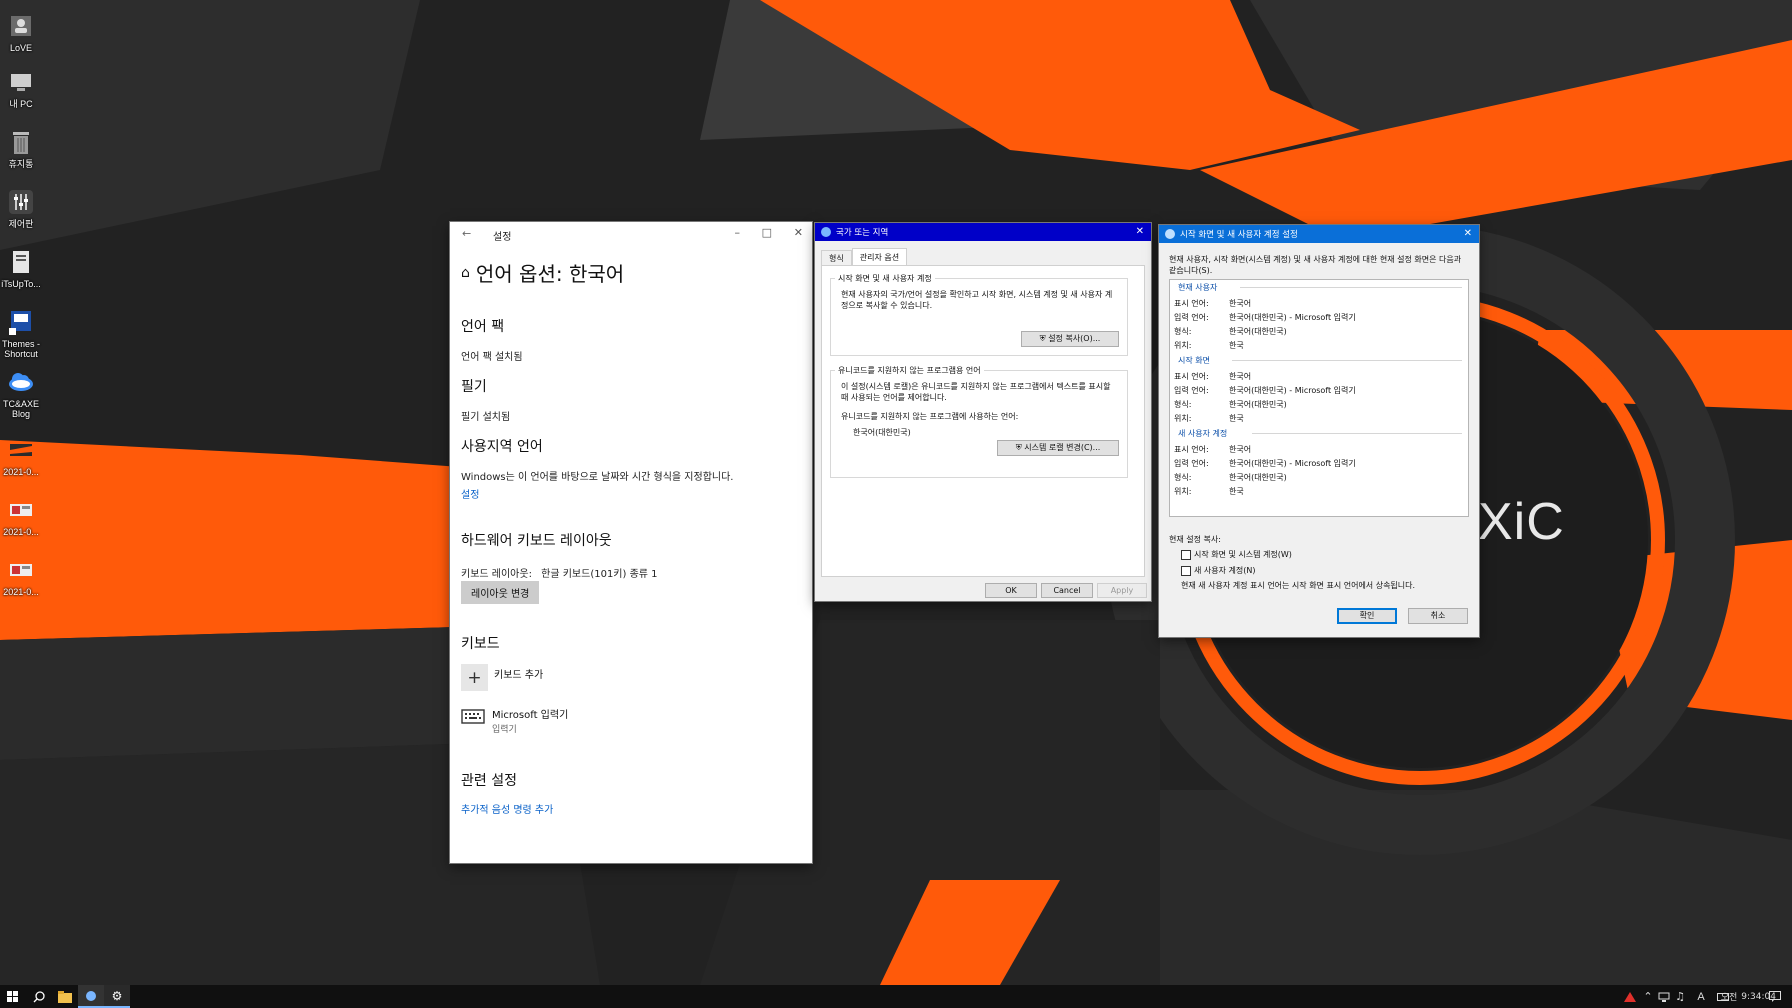  Describe the element at coordinates (1648, 996) in the screenshot. I see `tray-chevron-up-icon: ⌃` at that location.